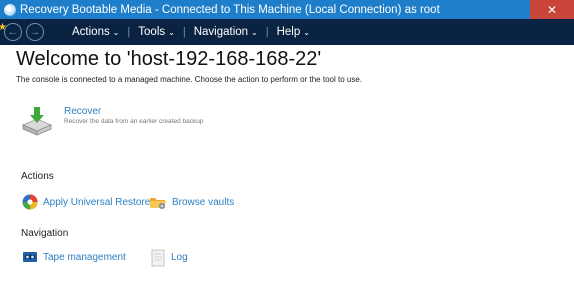  I want to click on recover-label: Recover, so click(83, 111).